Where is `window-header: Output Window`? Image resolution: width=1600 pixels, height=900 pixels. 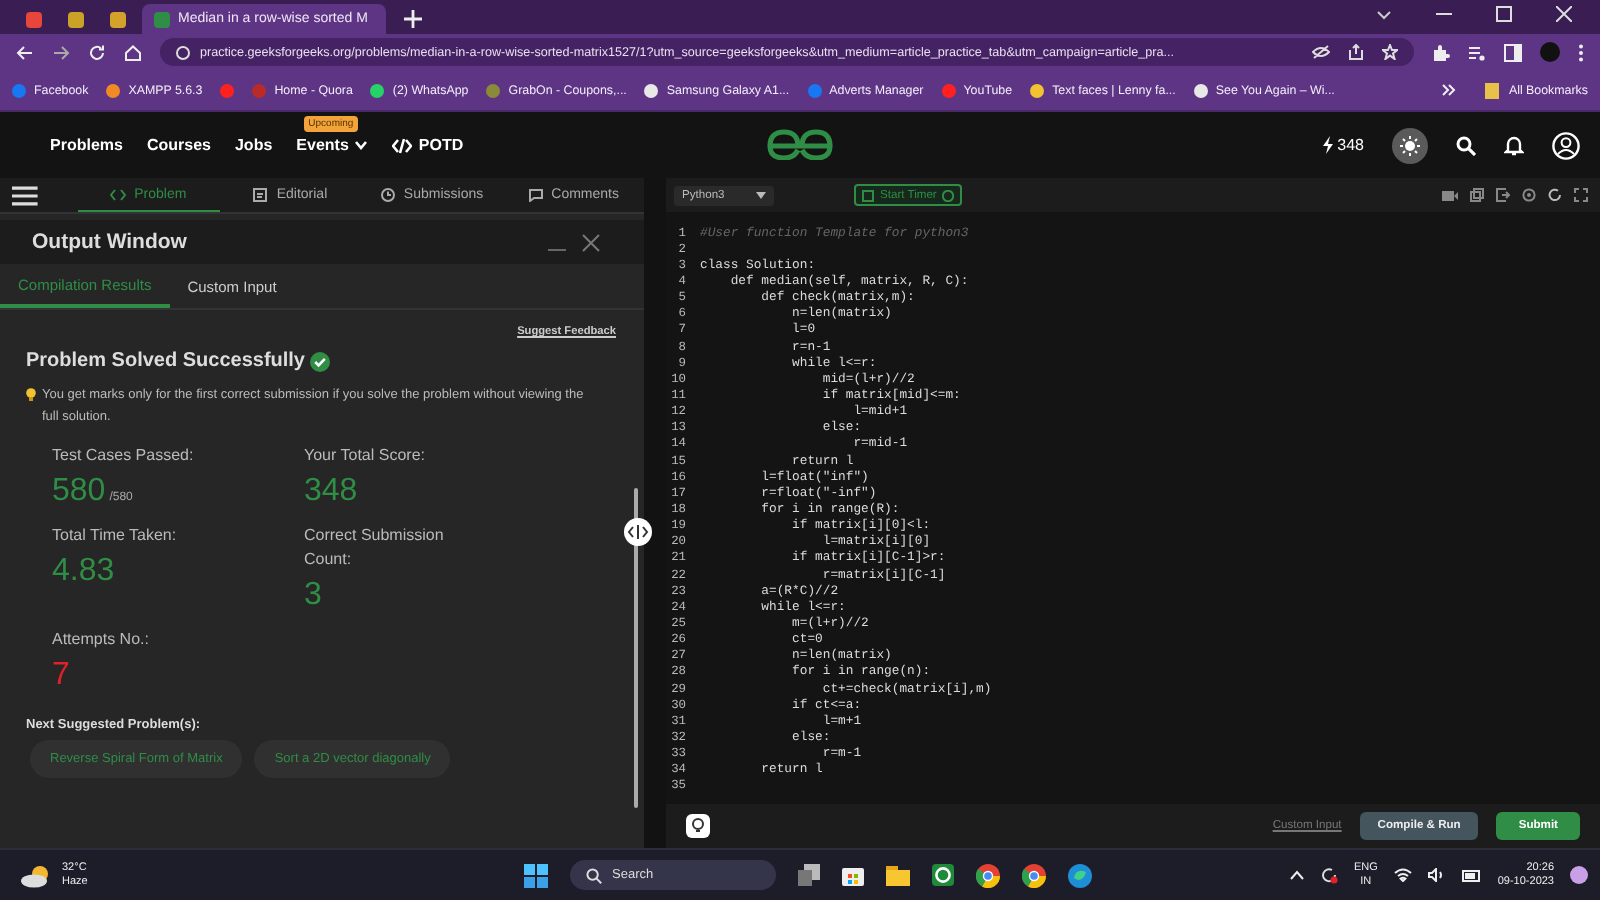
window-header: Output Window is located at coordinates (322, 242).